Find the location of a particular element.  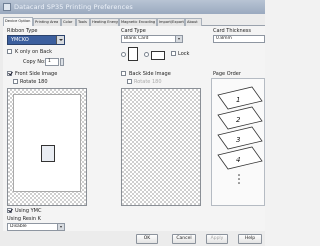

ok-button: OK is located at coordinates (147, 239).